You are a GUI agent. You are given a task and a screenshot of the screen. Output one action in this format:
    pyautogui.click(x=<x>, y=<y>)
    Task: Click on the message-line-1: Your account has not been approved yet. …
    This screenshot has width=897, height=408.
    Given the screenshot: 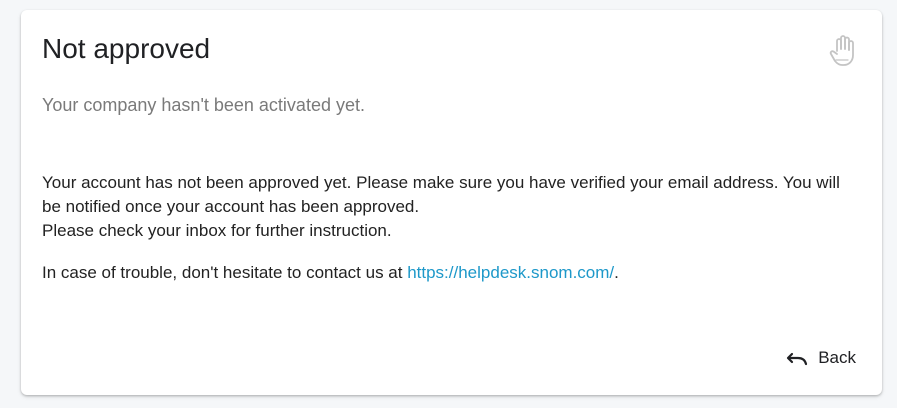 What is the action you would take?
    pyautogui.click(x=441, y=194)
    